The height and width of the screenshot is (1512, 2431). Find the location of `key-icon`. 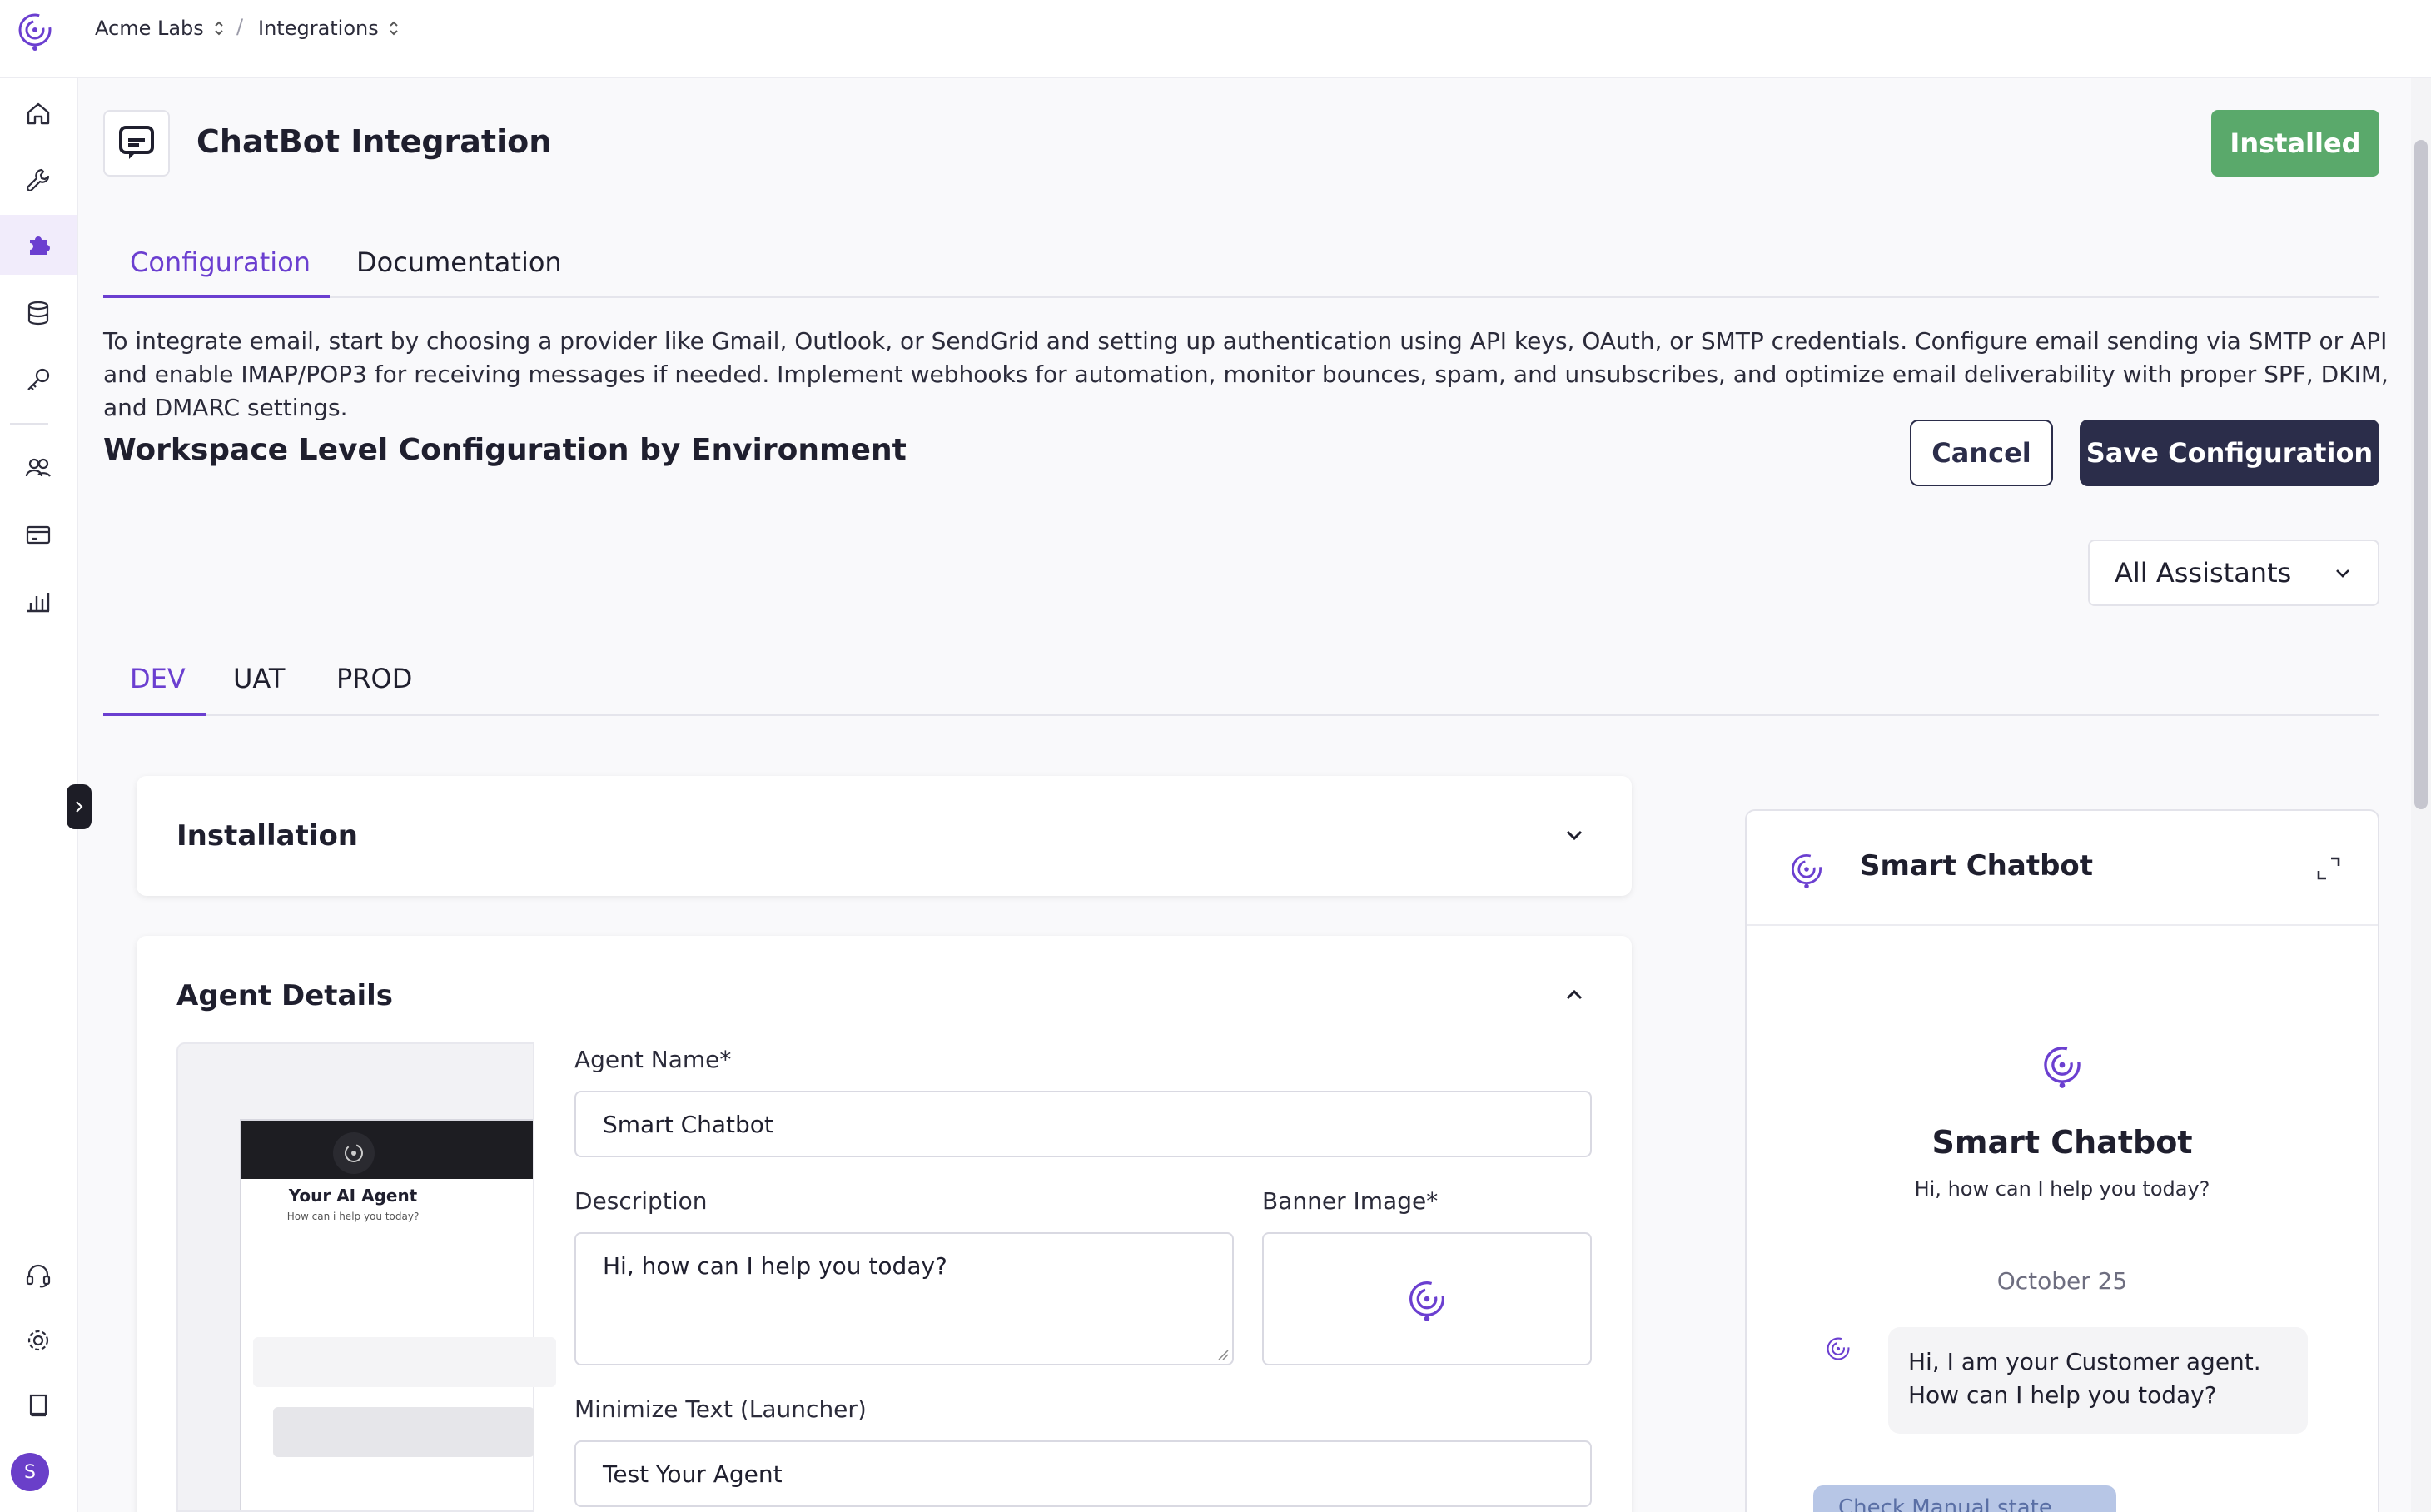

key-icon is located at coordinates (38, 379).